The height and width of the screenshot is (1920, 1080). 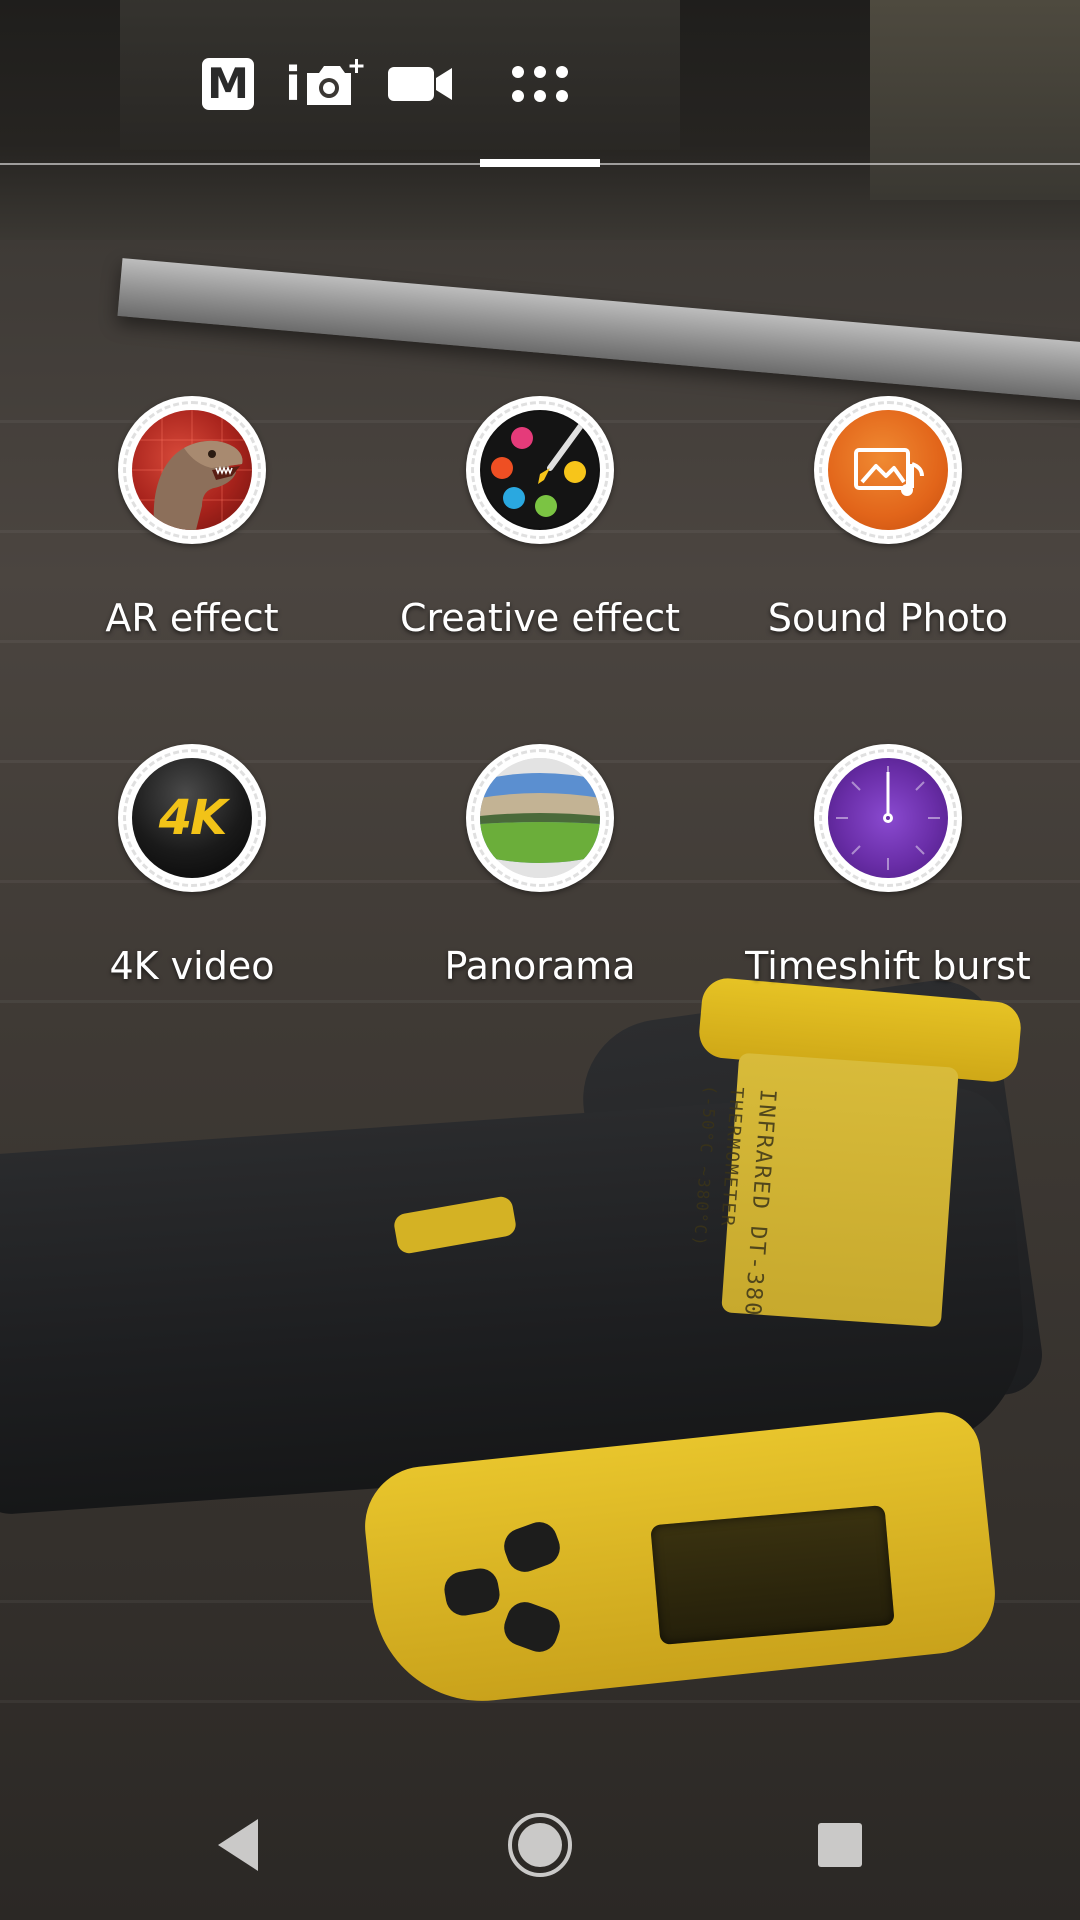 I want to click on 4k-video-icon: 4K, so click(x=192, y=818).